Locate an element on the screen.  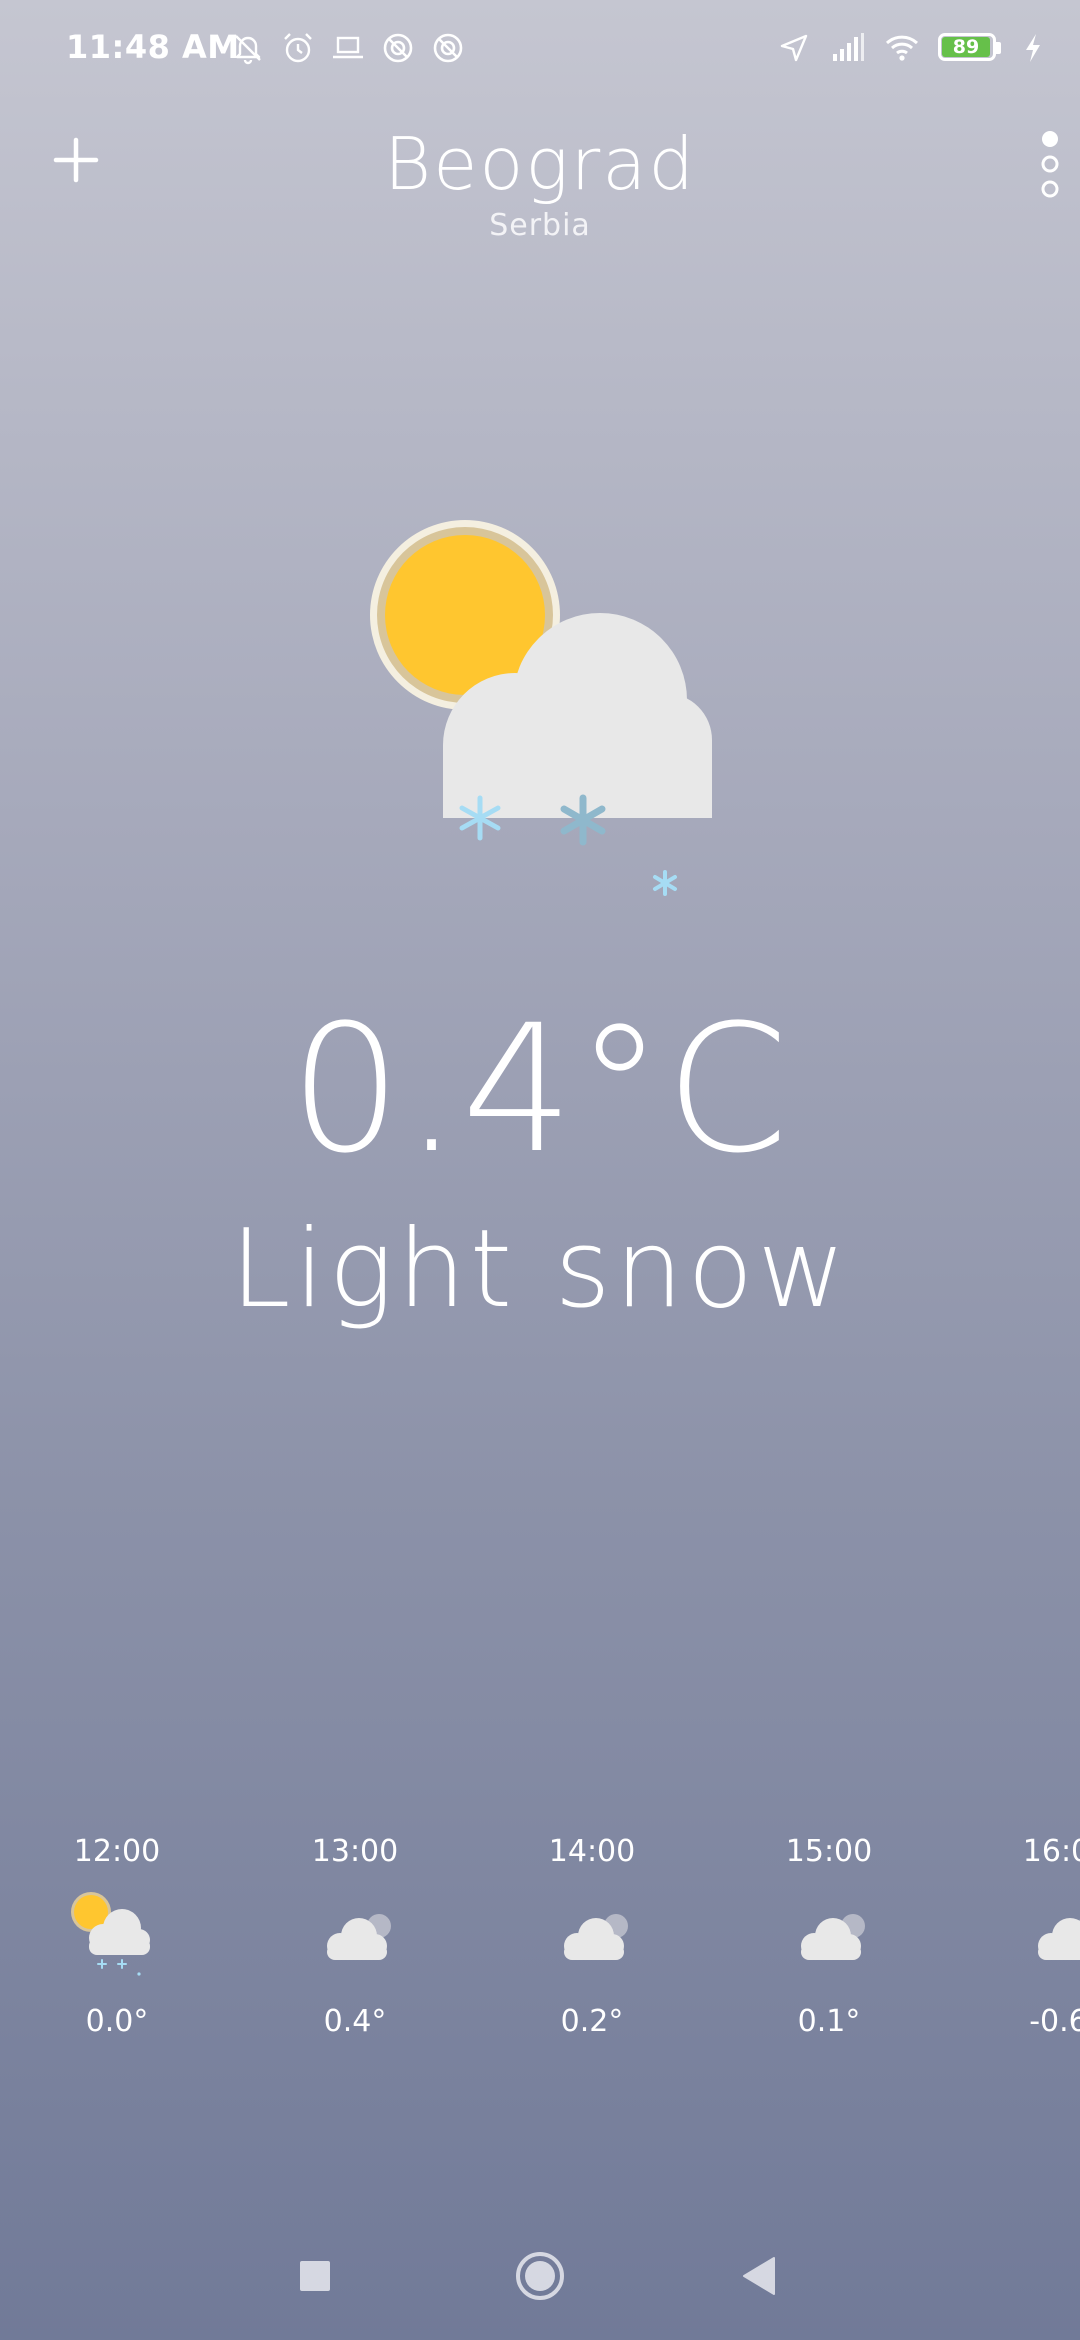
hour-temperature: 0.0° is located at coordinates (117, 2021).